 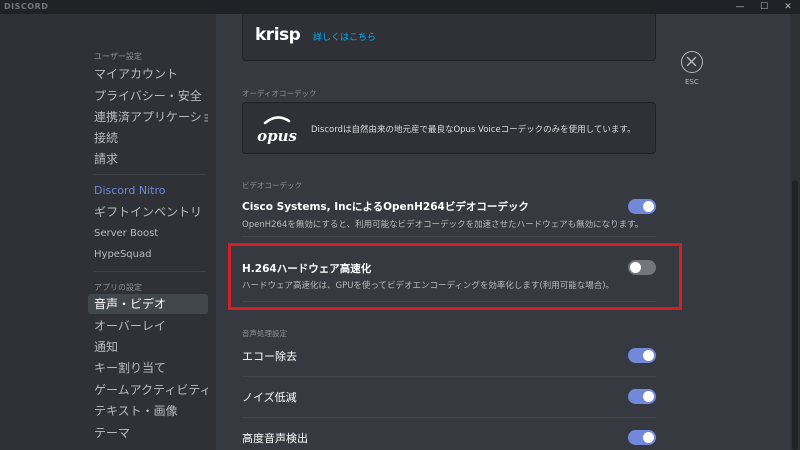 I want to click on sidebar-item-server-boost: Server Boost, so click(x=148, y=234).